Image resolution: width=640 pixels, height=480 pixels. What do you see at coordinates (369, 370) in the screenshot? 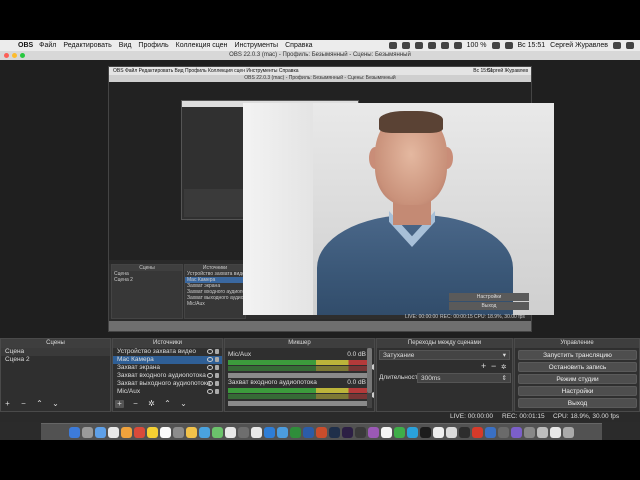
I see `mixer-scrollbar-thumb` at bounding box center [369, 370].